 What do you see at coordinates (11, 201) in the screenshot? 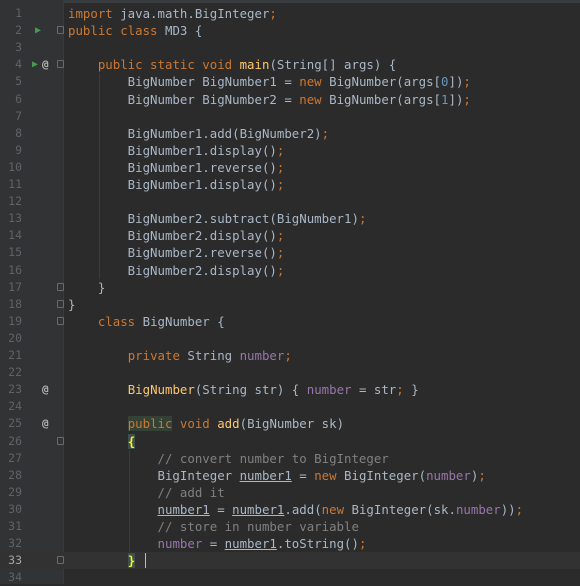
I see `line-number: 12` at bounding box center [11, 201].